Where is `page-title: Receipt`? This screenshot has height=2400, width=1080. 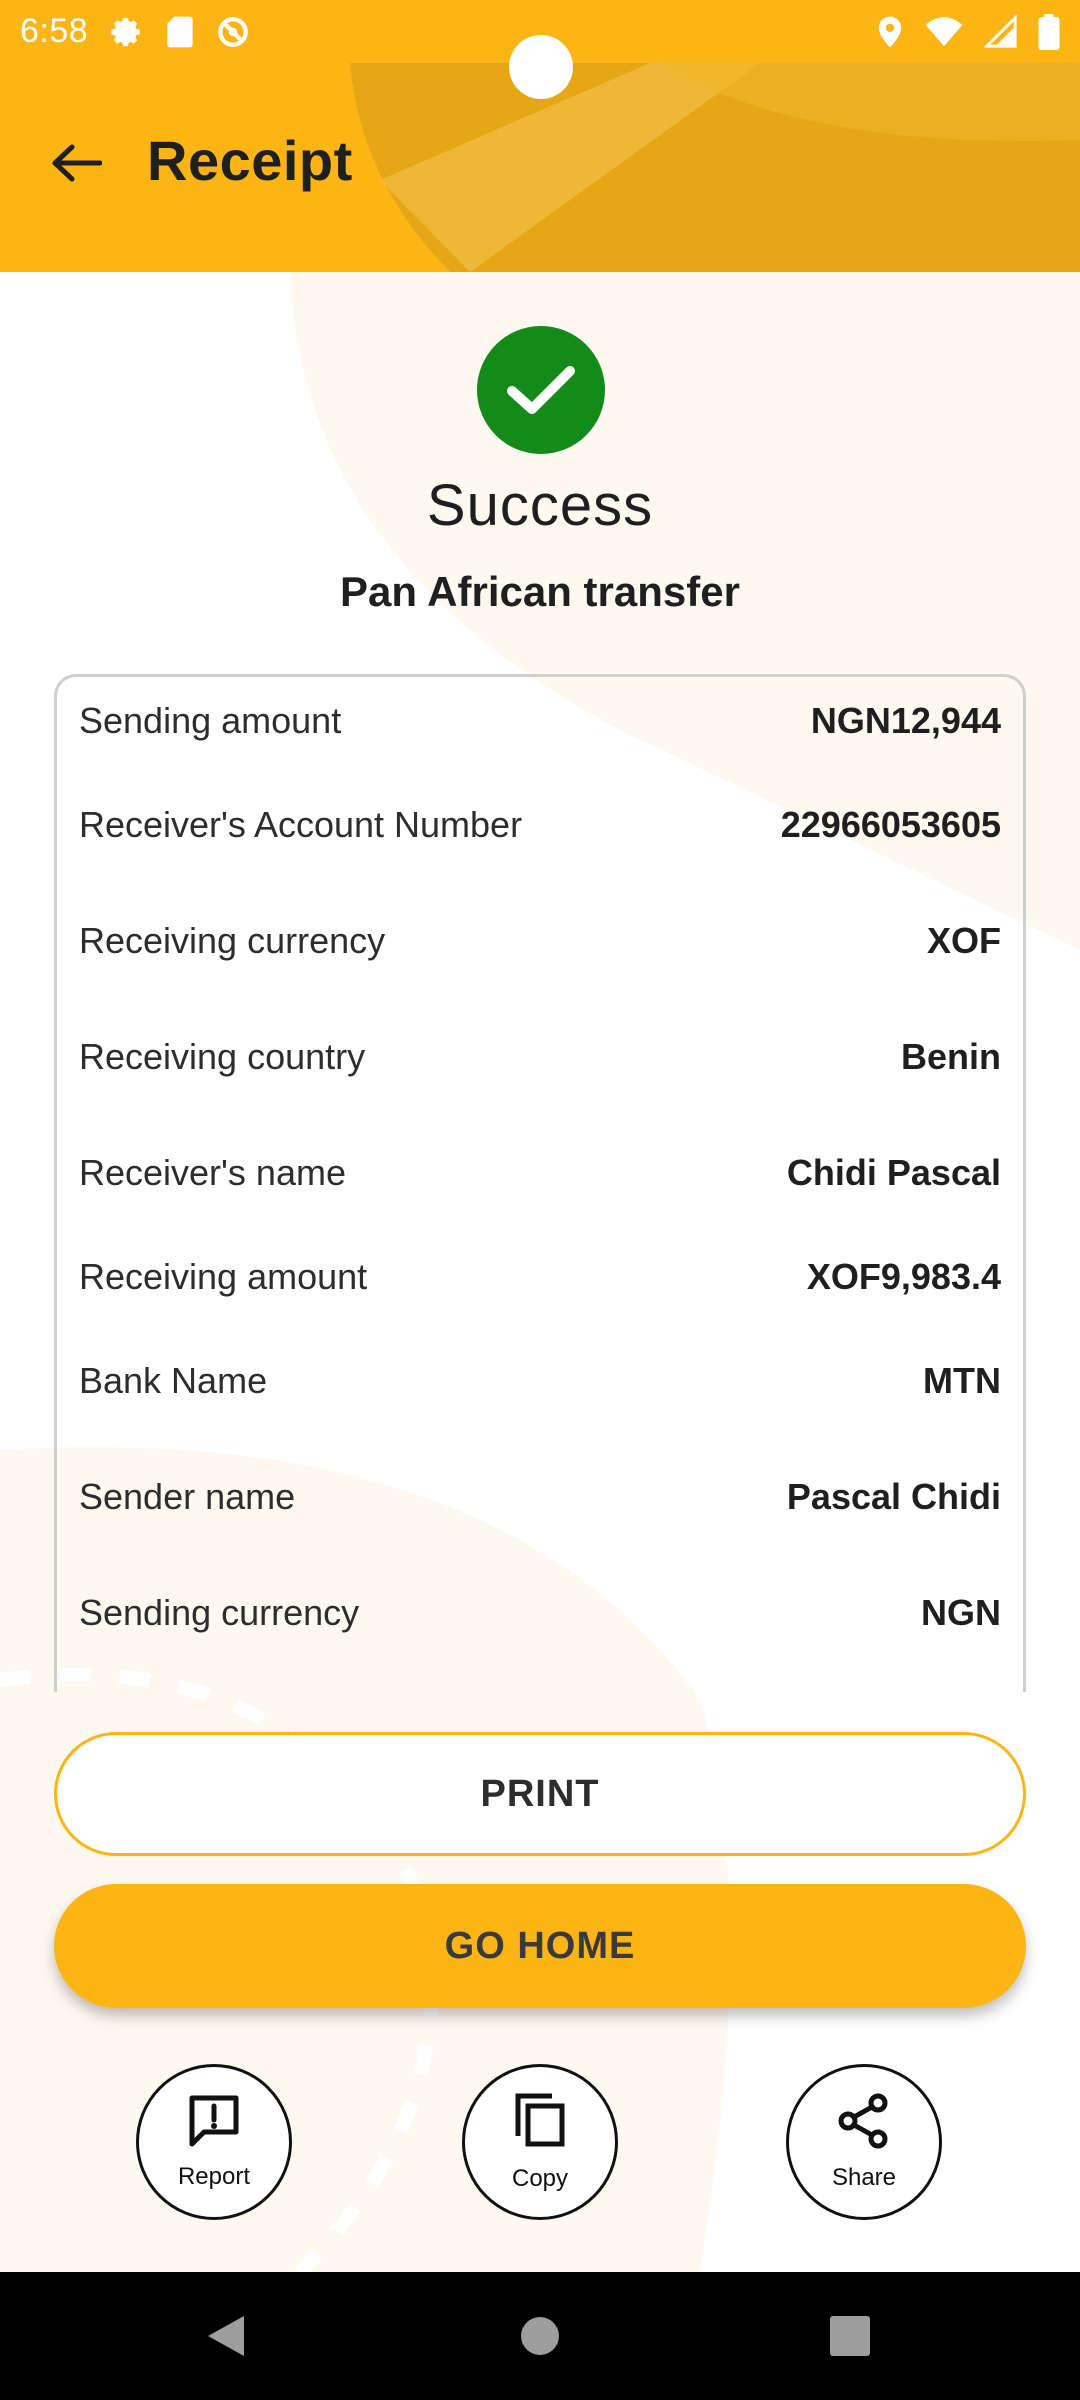 page-title: Receipt is located at coordinates (250, 160).